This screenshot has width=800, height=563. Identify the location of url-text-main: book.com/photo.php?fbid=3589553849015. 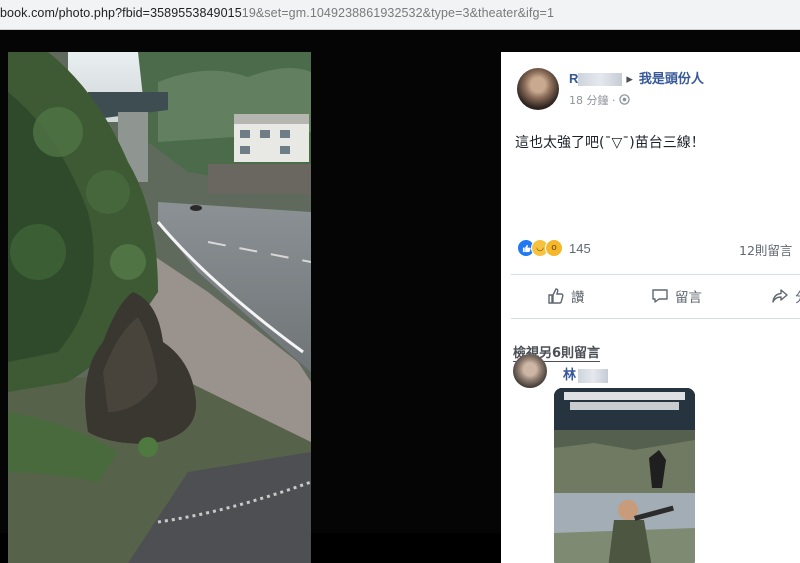
(121, 13).